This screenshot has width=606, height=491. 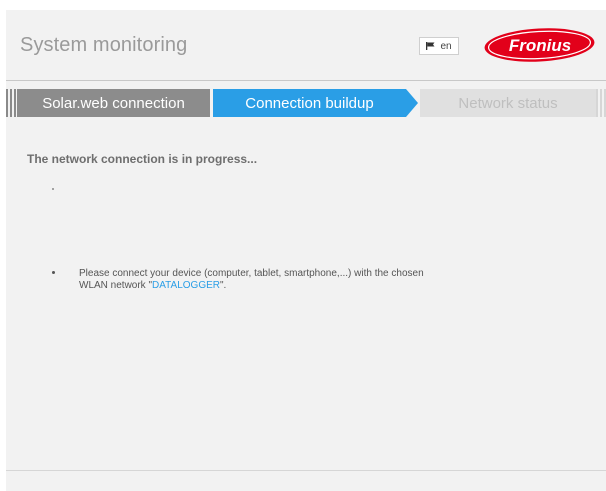 What do you see at coordinates (446, 46) in the screenshot?
I see `language-label: en` at bounding box center [446, 46].